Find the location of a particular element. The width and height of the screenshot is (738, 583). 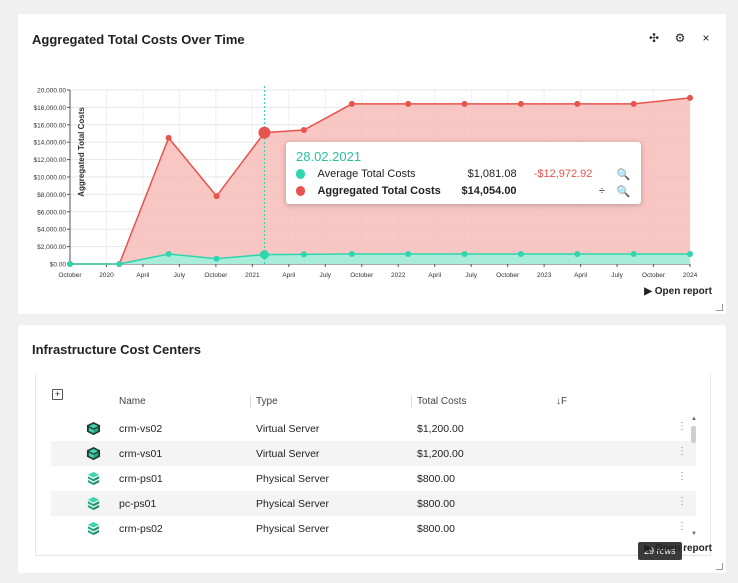

y-tick-label: $16,000.00 is located at coordinates (49, 125).